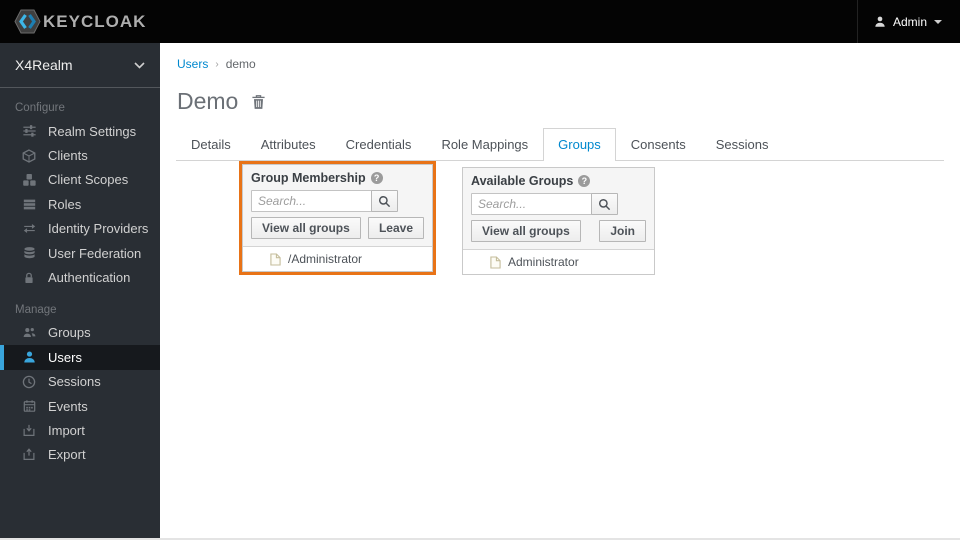 This screenshot has width=960, height=540. I want to click on admin-user-menu: Admin, so click(901, 21).